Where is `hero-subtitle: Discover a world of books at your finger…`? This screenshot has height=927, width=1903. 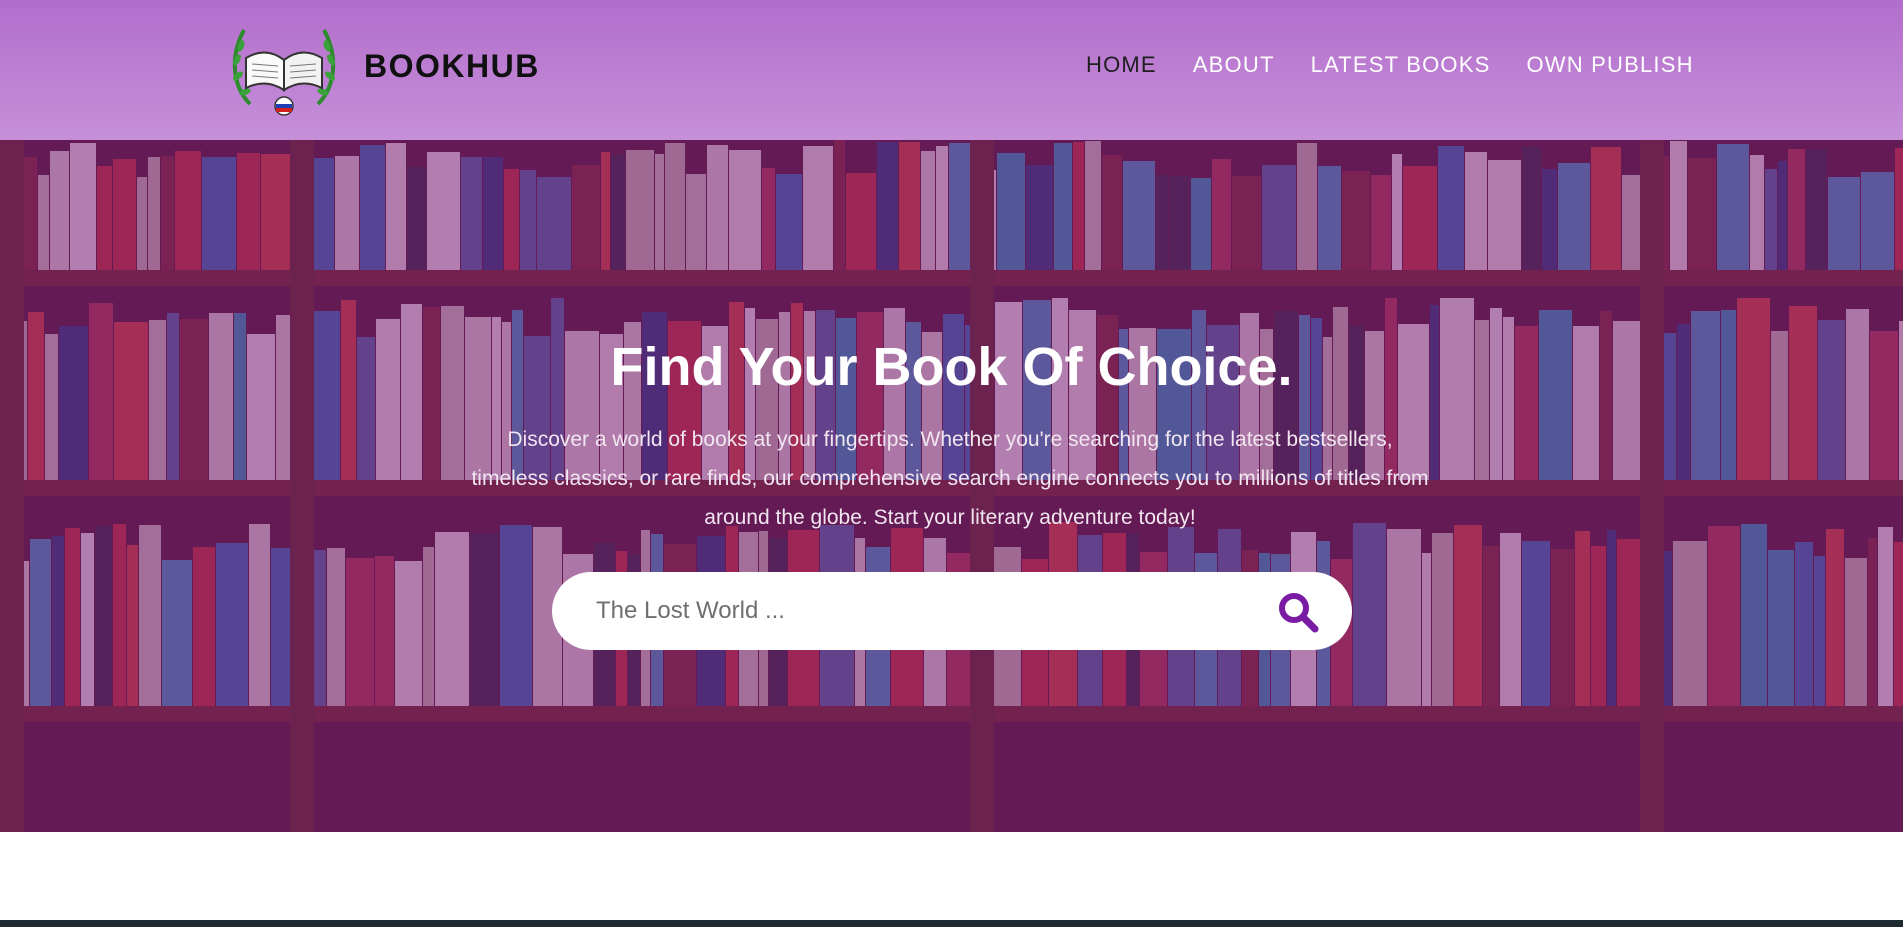 hero-subtitle: Discover a world of books at your finger… is located at coordinates (950, 478).